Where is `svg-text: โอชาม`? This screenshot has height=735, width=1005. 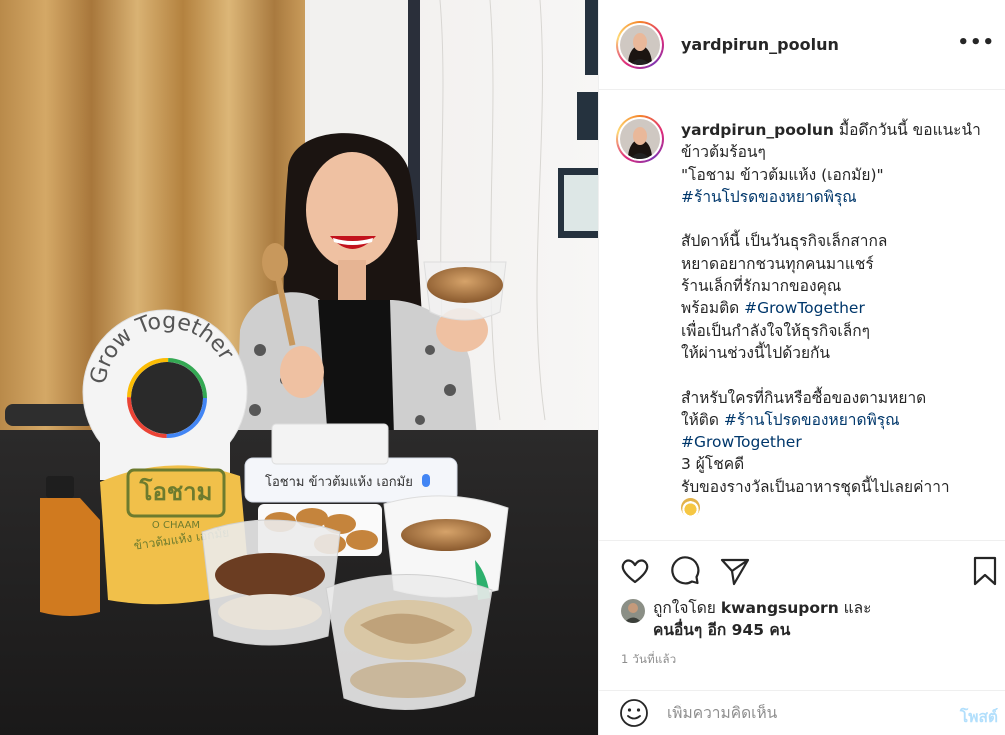
svg-text: โอชาม is located at coordinates (176, 491).